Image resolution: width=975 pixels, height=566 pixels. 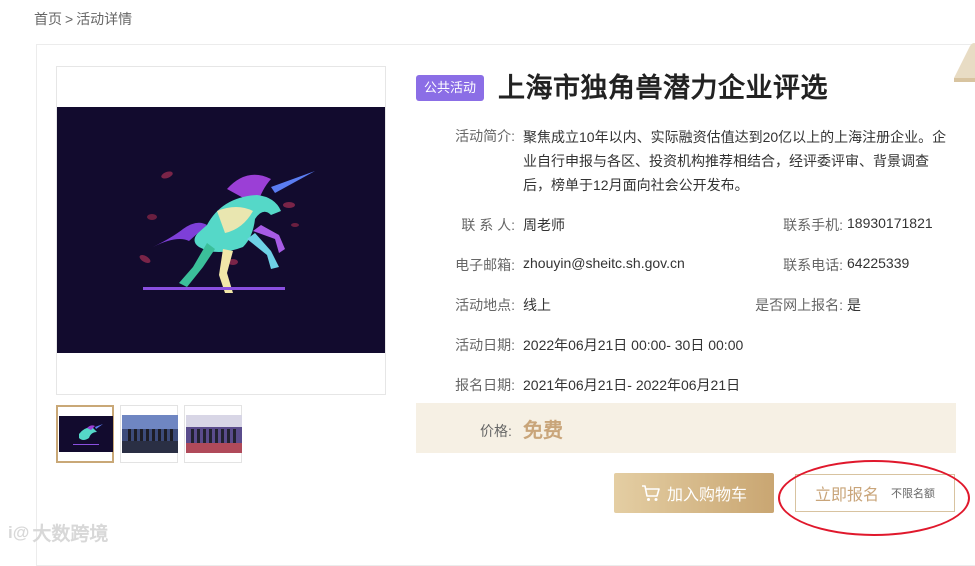 I want to click on main-image, so click(x=221, y=230).